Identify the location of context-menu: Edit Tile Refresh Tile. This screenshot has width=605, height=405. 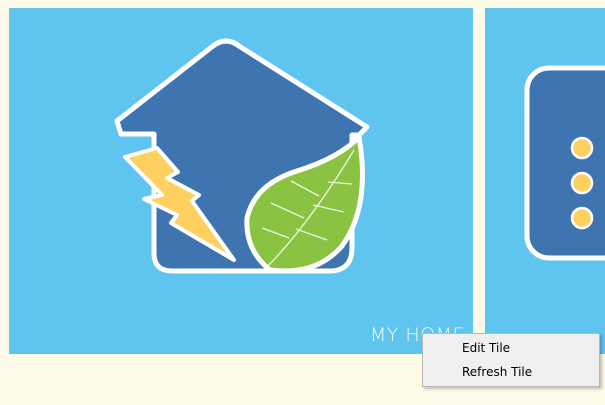
(511, 360).